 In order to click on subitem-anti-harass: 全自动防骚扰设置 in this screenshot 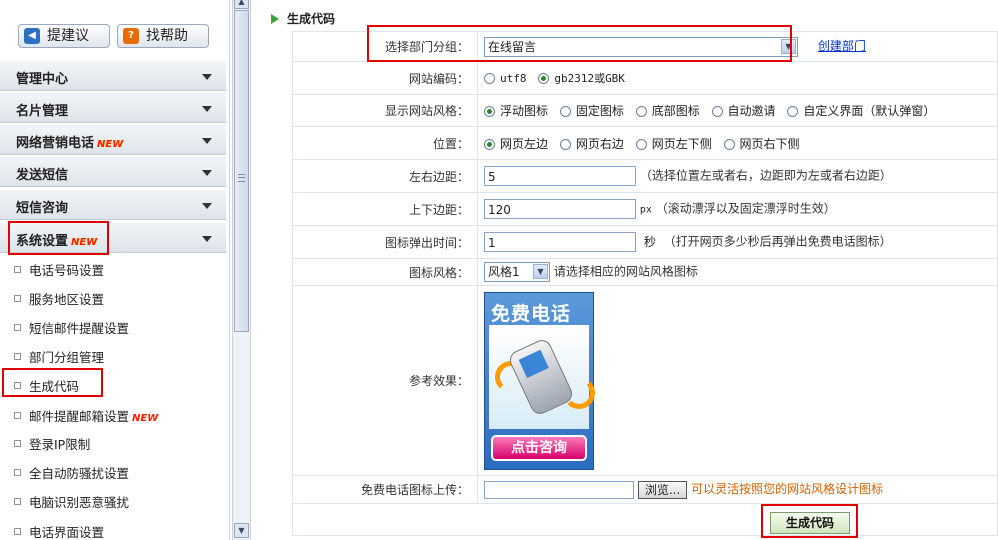, I will do `click(71, 472)`.